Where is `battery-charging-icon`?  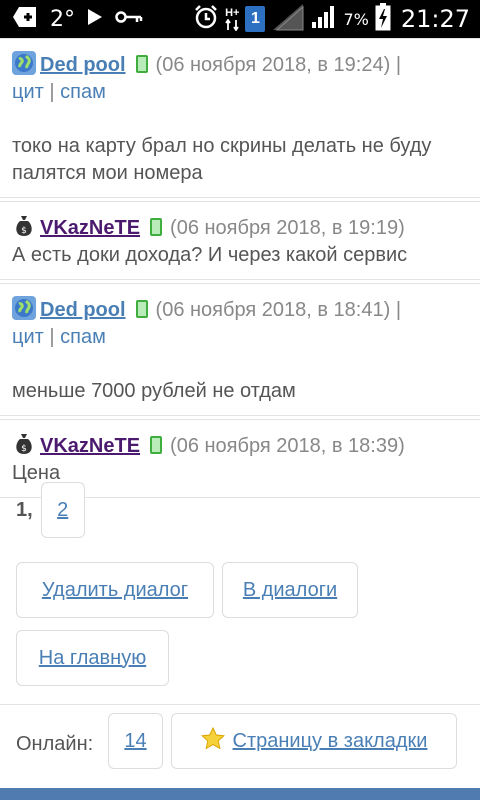 battery-charging-icon is located at coordinates (383, 19).